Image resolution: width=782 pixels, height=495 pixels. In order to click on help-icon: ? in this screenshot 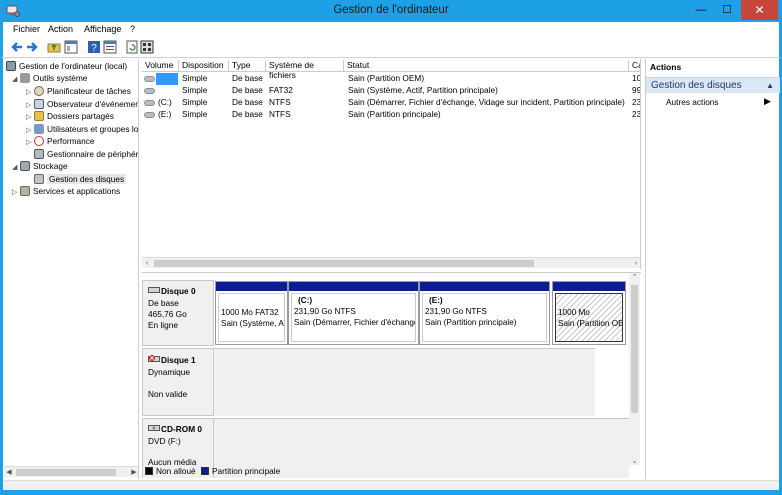, I will do `click(94, 47)`.